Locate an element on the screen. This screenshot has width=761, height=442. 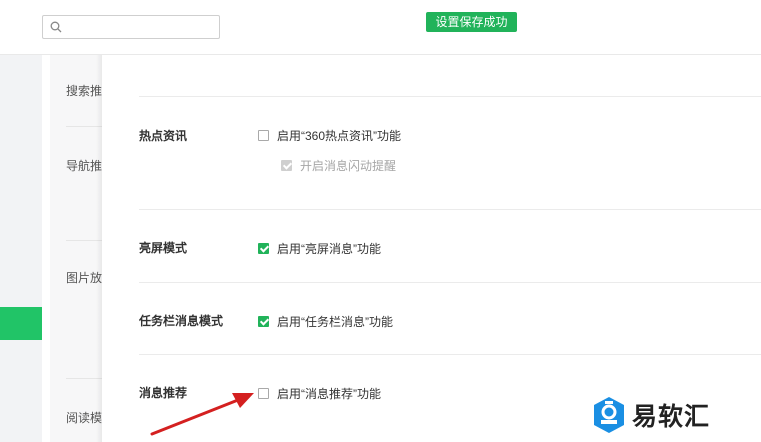
logo-icon is located at coordinates (609, 415).